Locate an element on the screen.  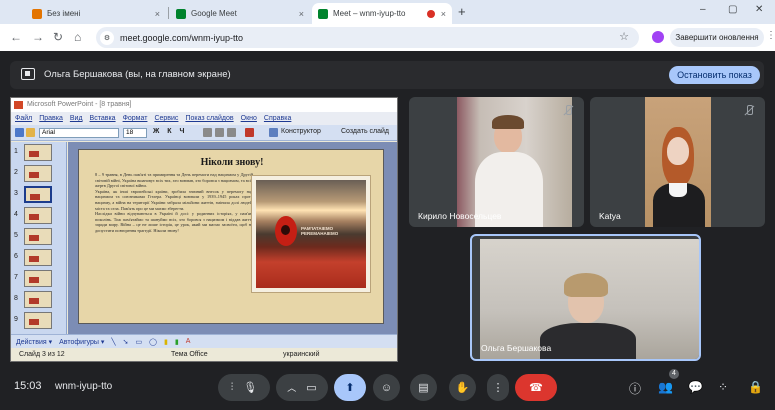
participant-tile-katya: Katya is located at coordinates (677, 162).